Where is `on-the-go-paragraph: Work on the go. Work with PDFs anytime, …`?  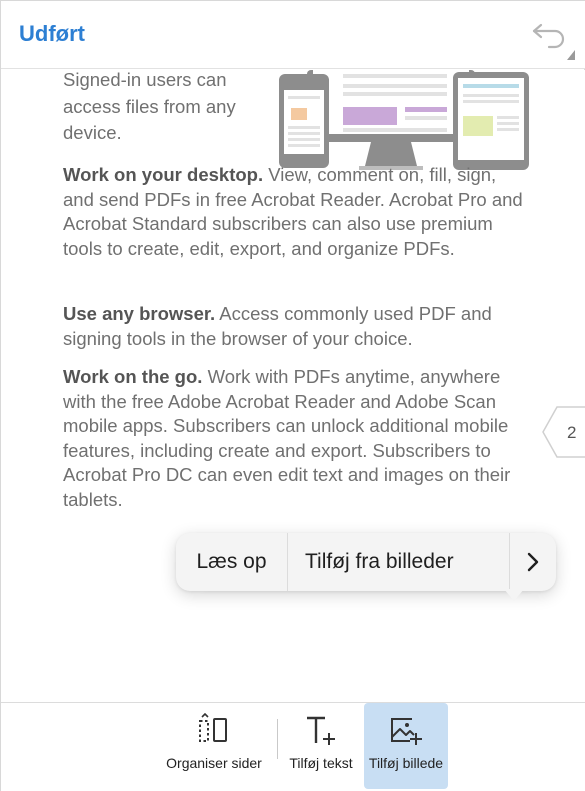 on-the-go-paragraph: Work on the go. Work with PDFs anytime, … is located at coordinates (298, 438).